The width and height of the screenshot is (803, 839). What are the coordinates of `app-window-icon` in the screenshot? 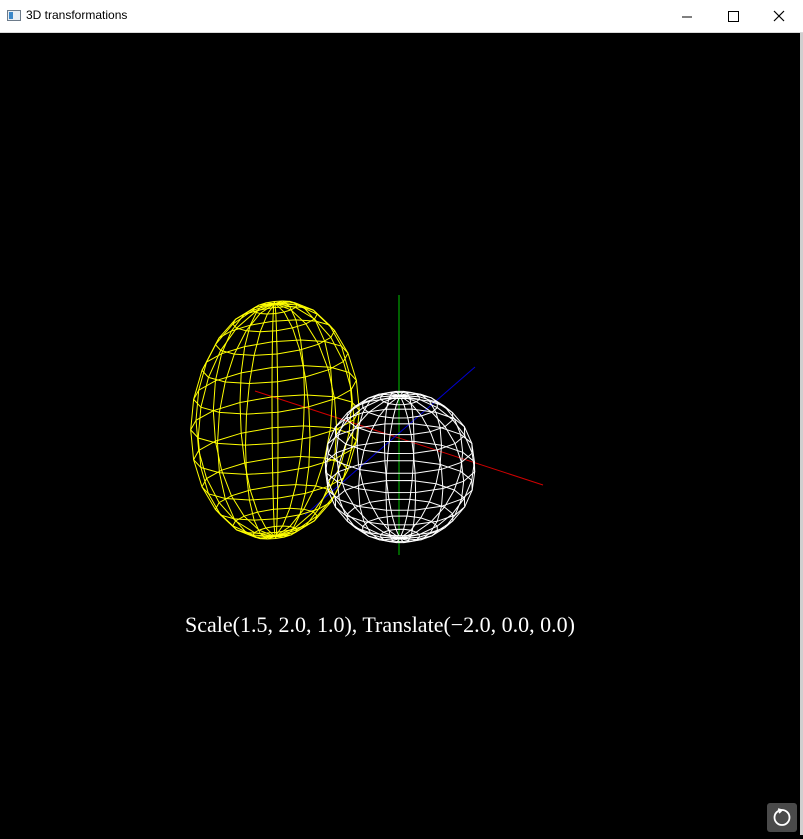 It's located at (14, 15).